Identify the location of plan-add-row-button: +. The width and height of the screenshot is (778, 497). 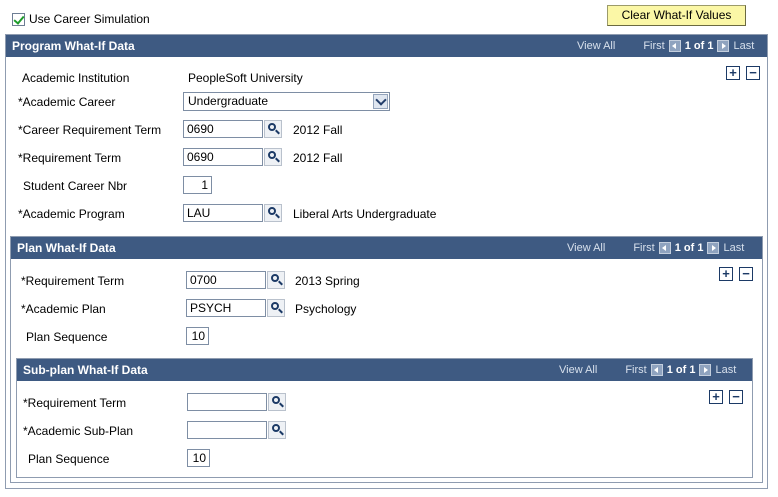
(726, 274).